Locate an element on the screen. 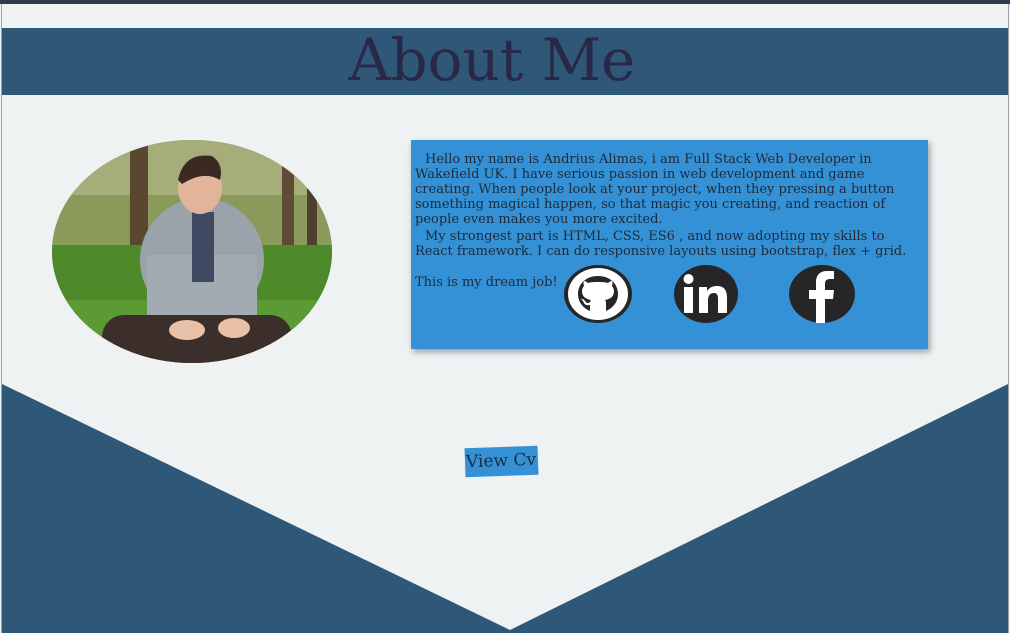 This screenshot has width=1010, height=633. linkedin-icon is located at coordinates (705, 293).